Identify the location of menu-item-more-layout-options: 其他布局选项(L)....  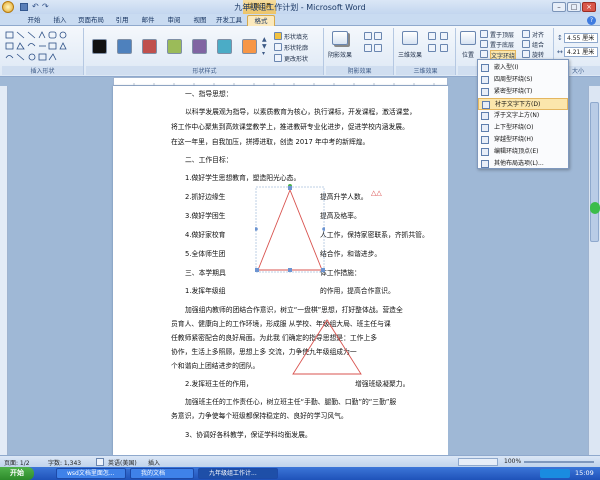
(523, 164).